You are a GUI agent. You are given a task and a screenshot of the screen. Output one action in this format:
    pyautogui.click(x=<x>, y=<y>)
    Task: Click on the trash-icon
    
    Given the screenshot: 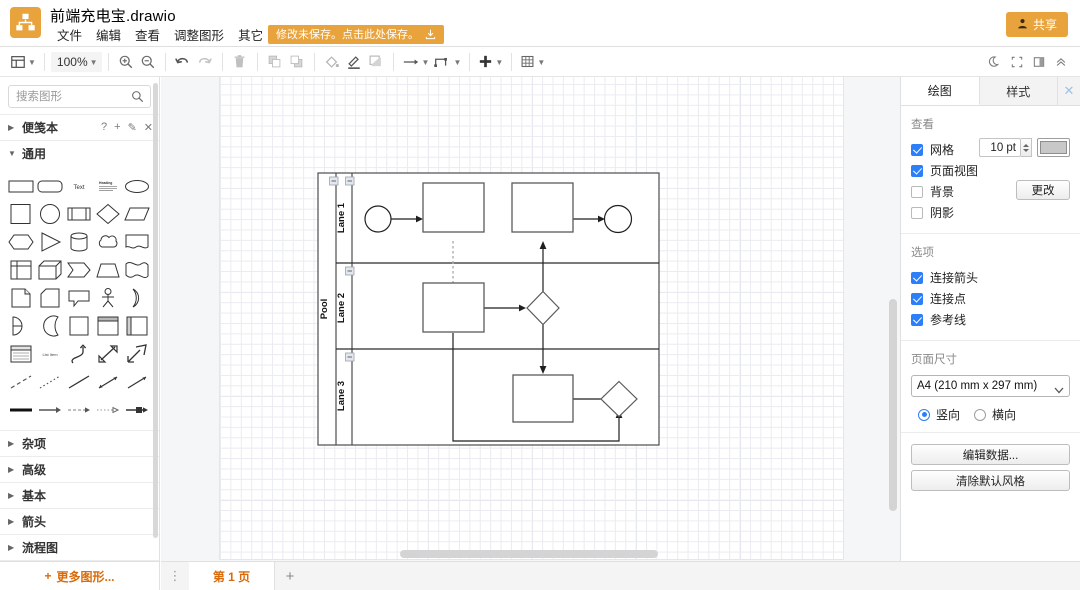 What is the action you would take?
    pyautogui.click(x=240, y=62)
    